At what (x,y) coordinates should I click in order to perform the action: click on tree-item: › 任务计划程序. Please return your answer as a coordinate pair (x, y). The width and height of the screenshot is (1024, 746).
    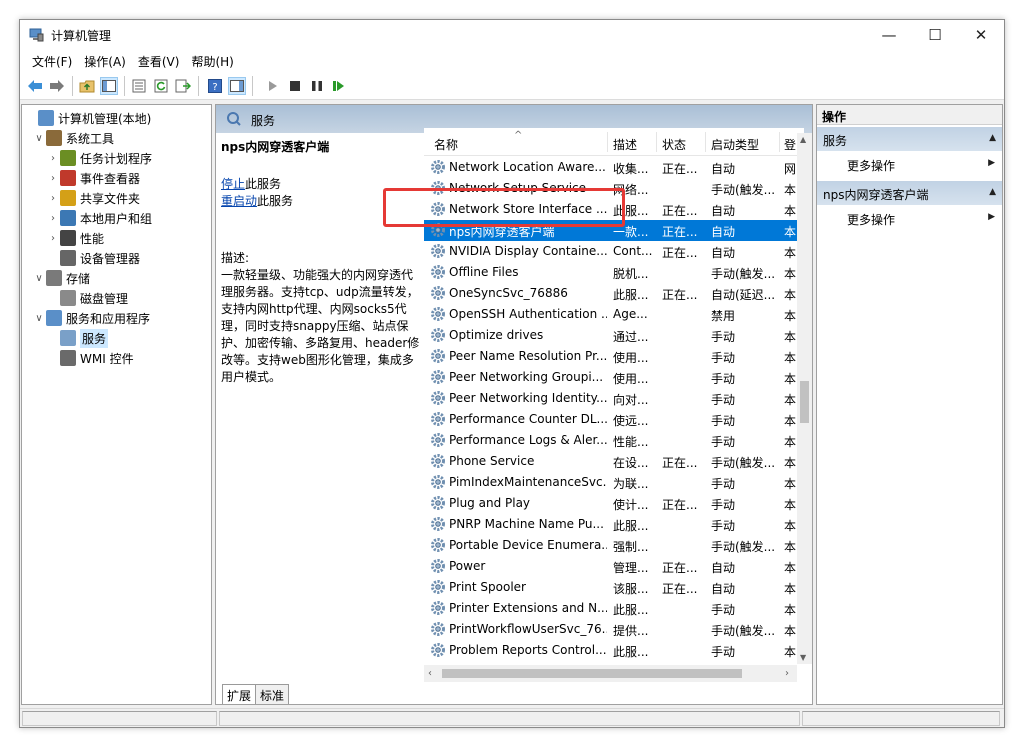
    Looking at the image, I should click on (99, 158).